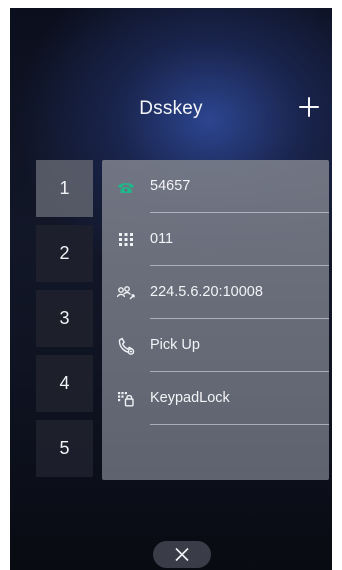 This screenshot has width=342, height=570. Describe the element at coordinates (239, 424) in the screenshot. I see `divider` at that location.